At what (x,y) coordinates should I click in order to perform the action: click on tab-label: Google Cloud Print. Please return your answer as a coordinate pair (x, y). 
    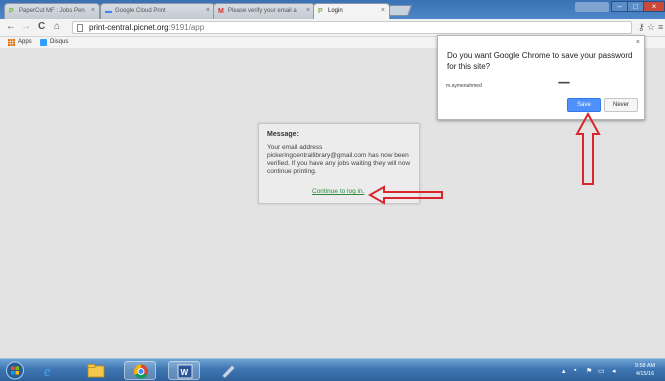
    Looking at the image, I should click on (140, 11).